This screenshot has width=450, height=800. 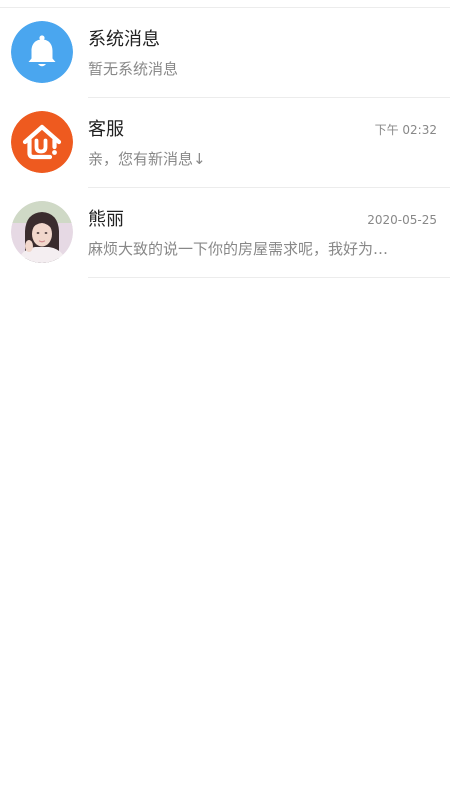 I want to click on conversation-preview: 暂无系统消息, so click(x=133, y=69).